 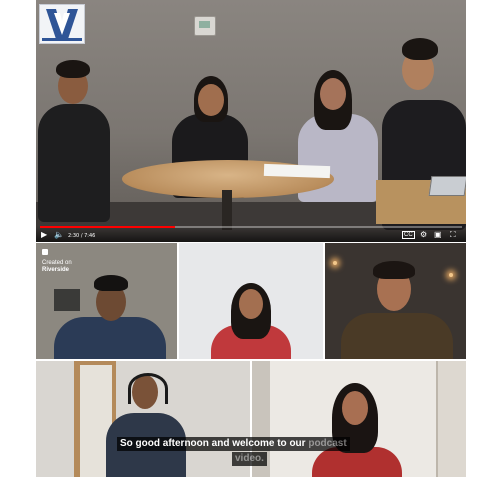 What do you see at coordinates (394, 270) in the screenshot?
I see `participant-3-hair` at bounding box center [394, 270].